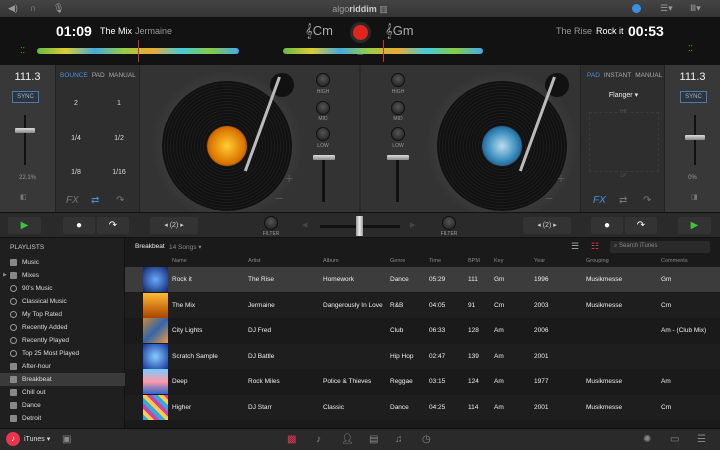 The height and width of the screenshot is (450, 720). What do you see at coordinates (694, 197) in the screenshot?
I see `layout-toggle-icon: ◨` at bounding box center [694, 197].